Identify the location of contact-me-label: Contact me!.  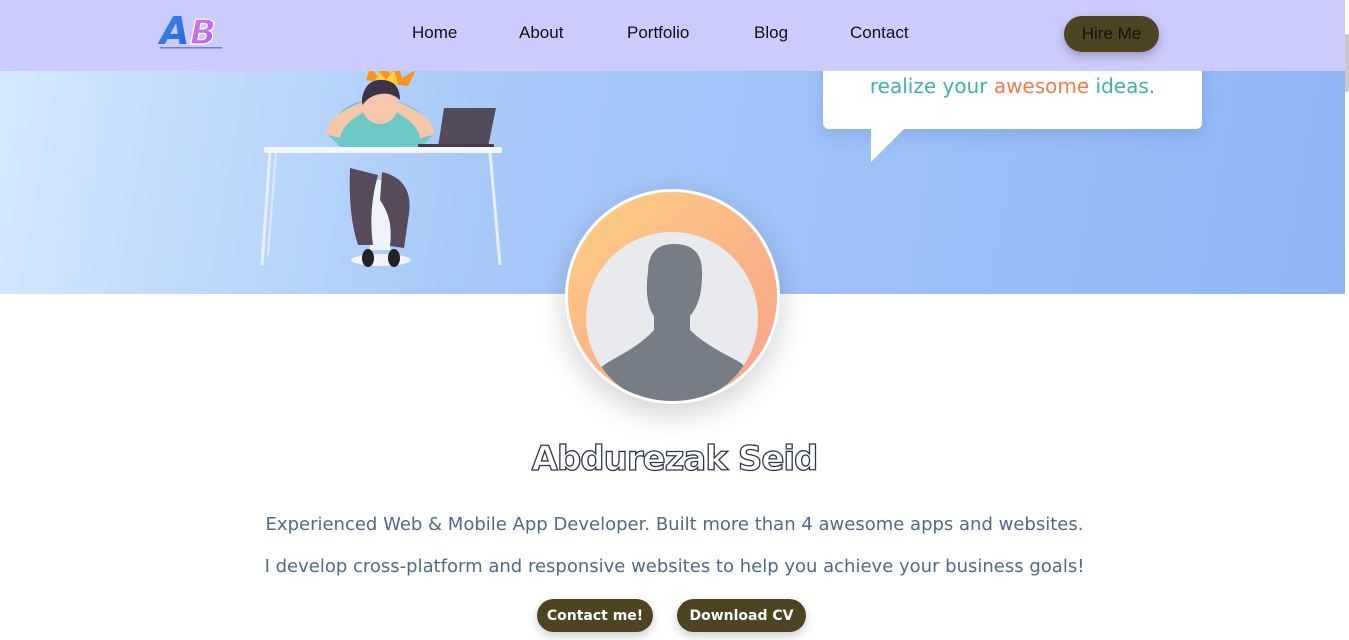
(595, 615).